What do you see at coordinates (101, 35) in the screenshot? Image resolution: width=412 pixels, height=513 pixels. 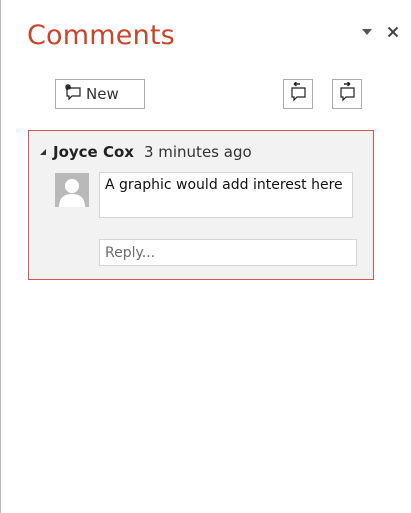 I see `pane-title: Comments` at bounding box center [101, 35].